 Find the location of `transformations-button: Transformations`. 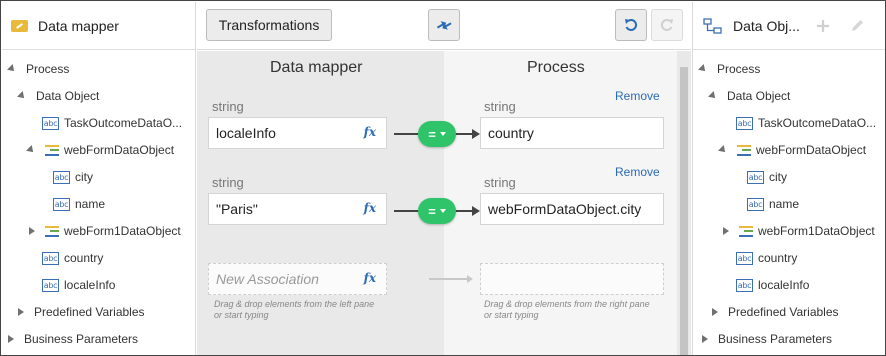

transformations-button: Transformations is located at coordinates (269, 25).